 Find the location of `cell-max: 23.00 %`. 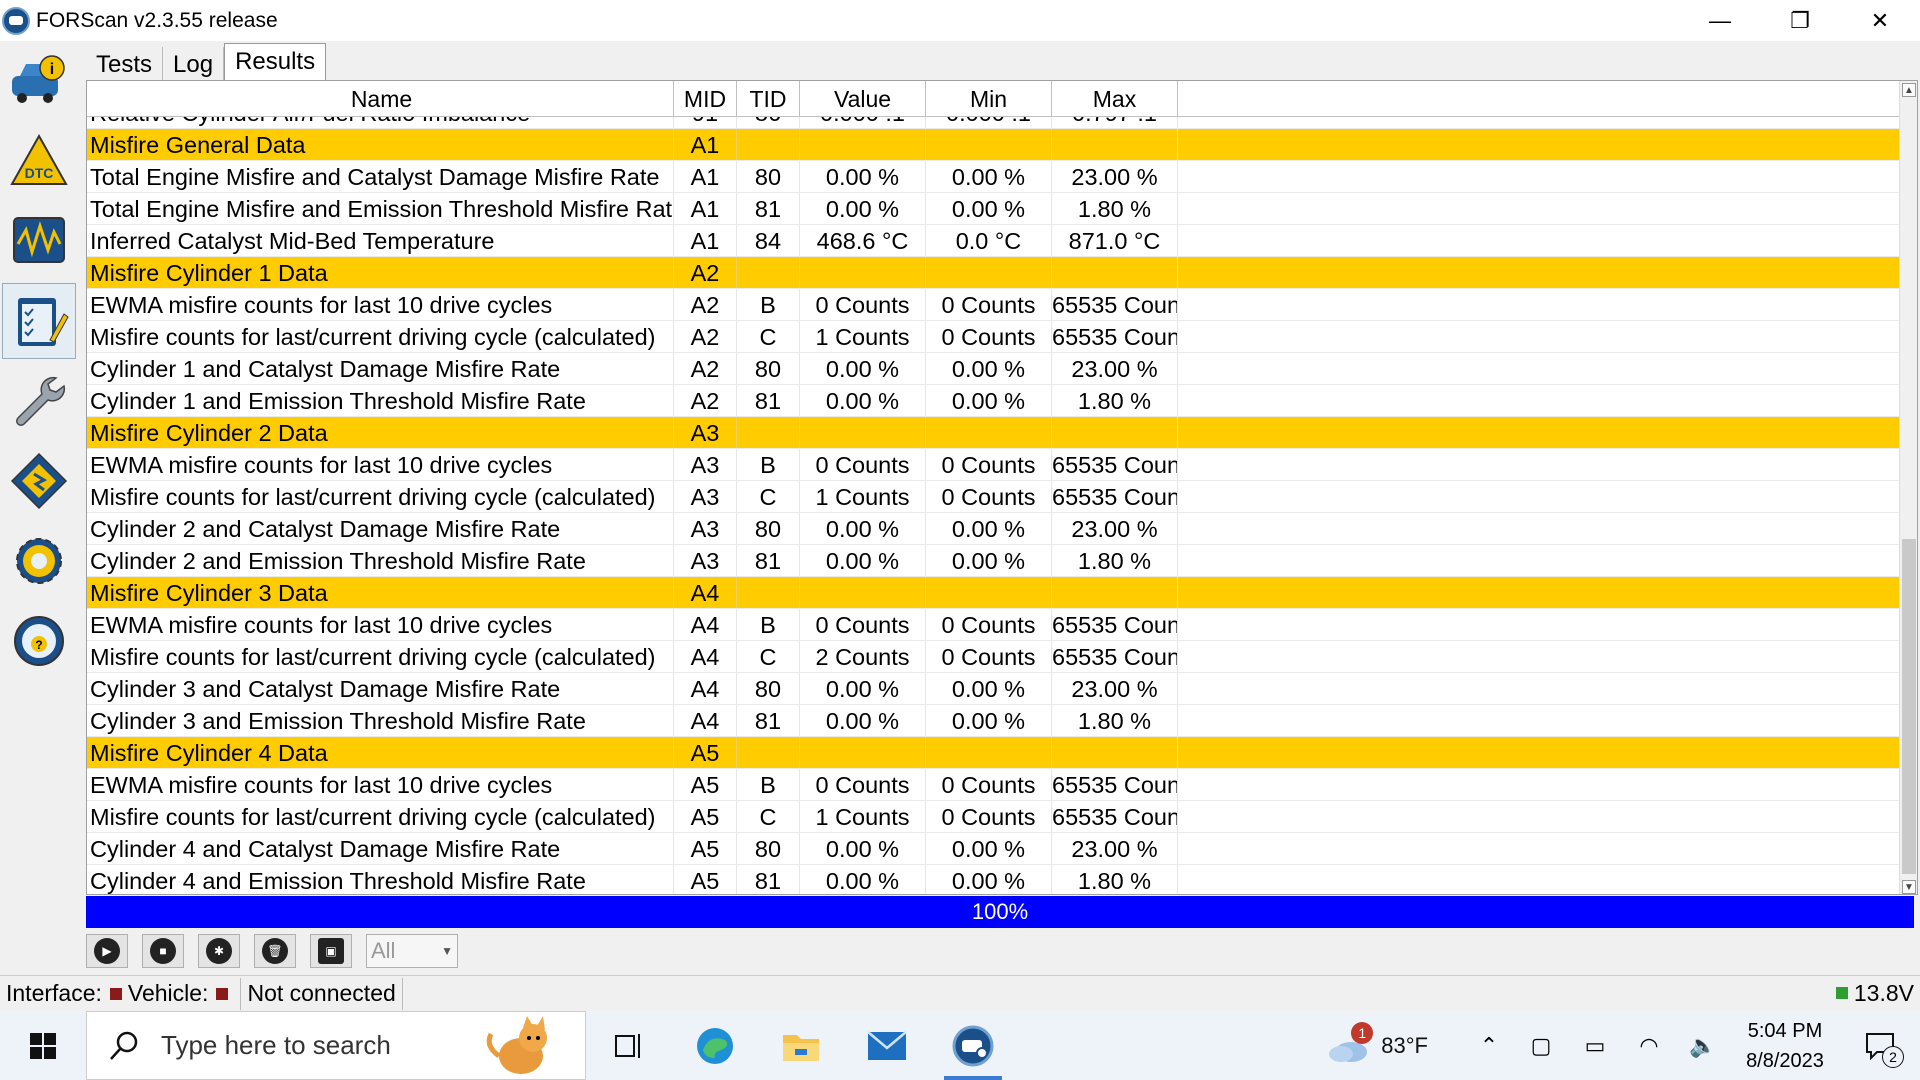

cell-max: 23.00 % is located at coordinates (1115, 176).